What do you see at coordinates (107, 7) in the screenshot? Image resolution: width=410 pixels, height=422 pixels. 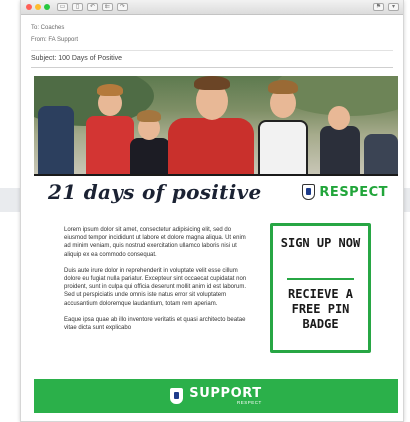 I see `reply-all-icon: ⇇` at bounding box center [107, 7].